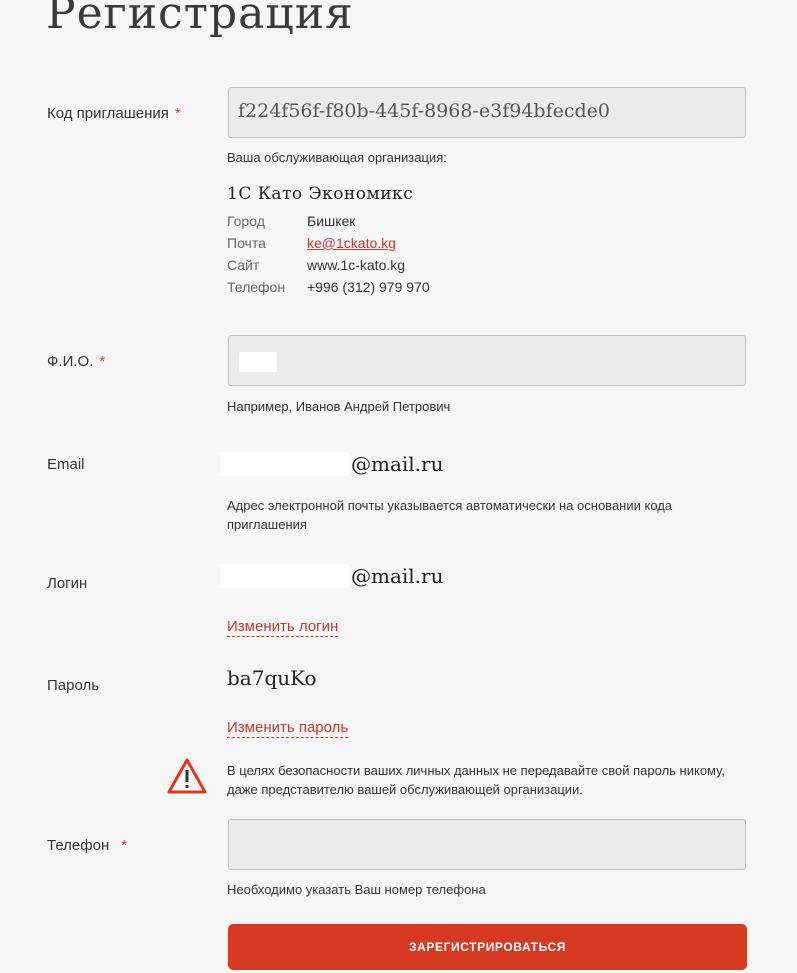 The width and height of the screenshot is (797, 973). Describe the element at coordinates (339, 406) in the screenshot. I see `fio-hint: Например, Иванов Андрей Петрович` at that location.